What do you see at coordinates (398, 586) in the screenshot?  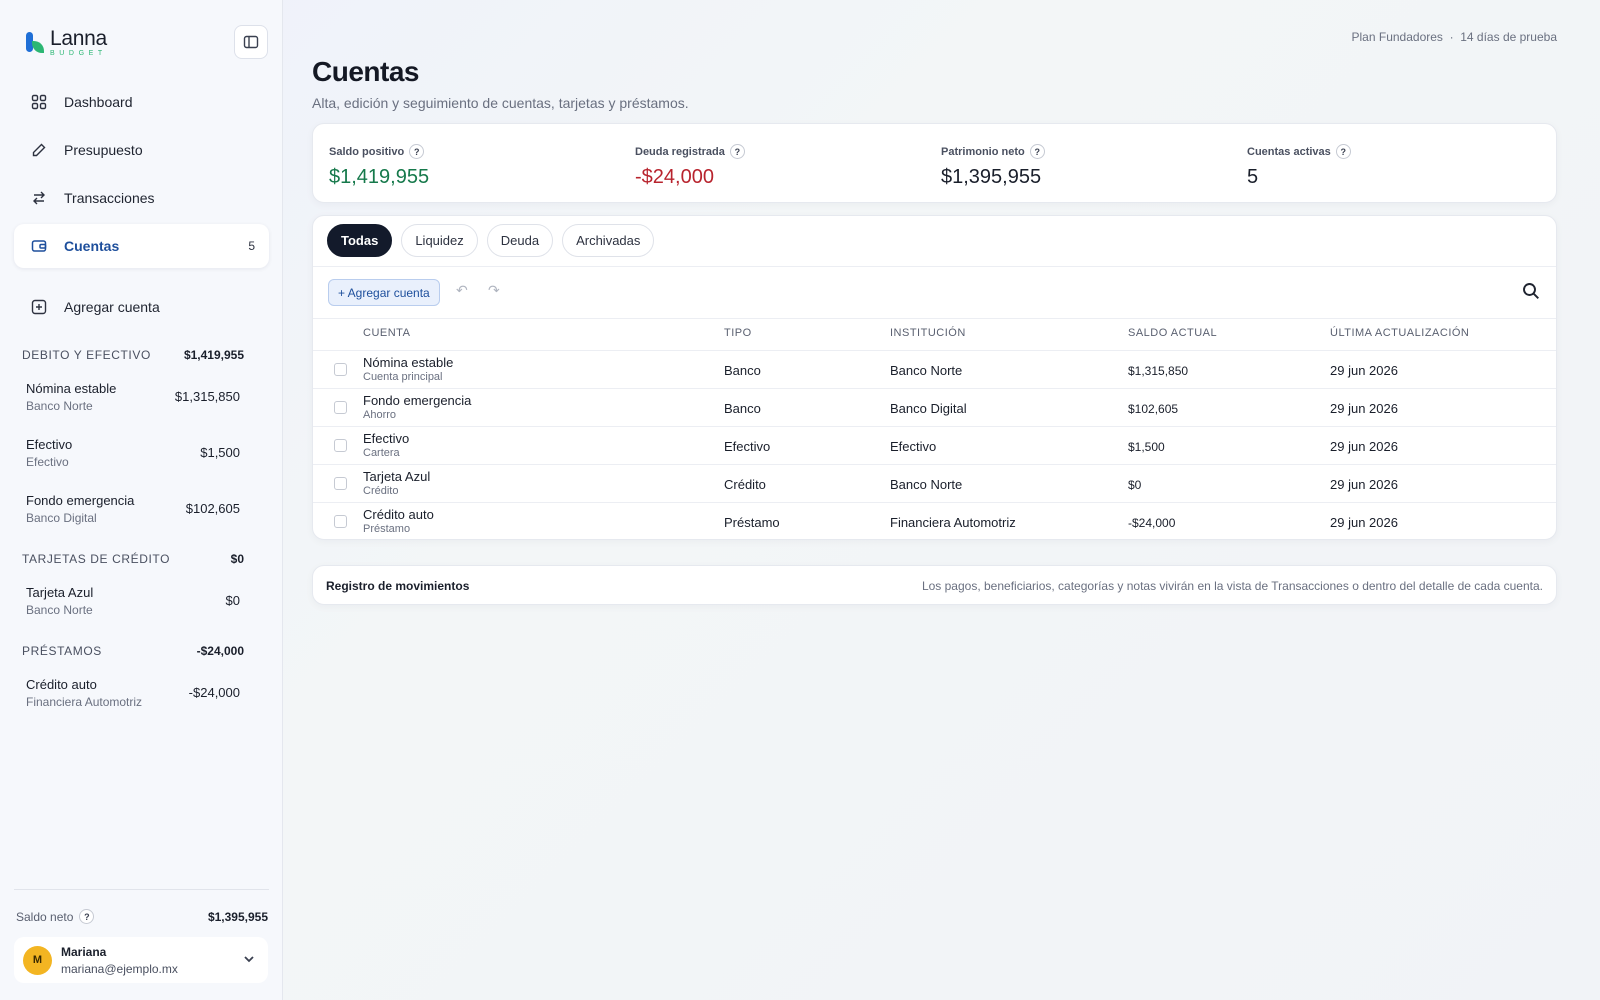 I see `register-title: Registro de movimientos` at bounding box center [398, 586].